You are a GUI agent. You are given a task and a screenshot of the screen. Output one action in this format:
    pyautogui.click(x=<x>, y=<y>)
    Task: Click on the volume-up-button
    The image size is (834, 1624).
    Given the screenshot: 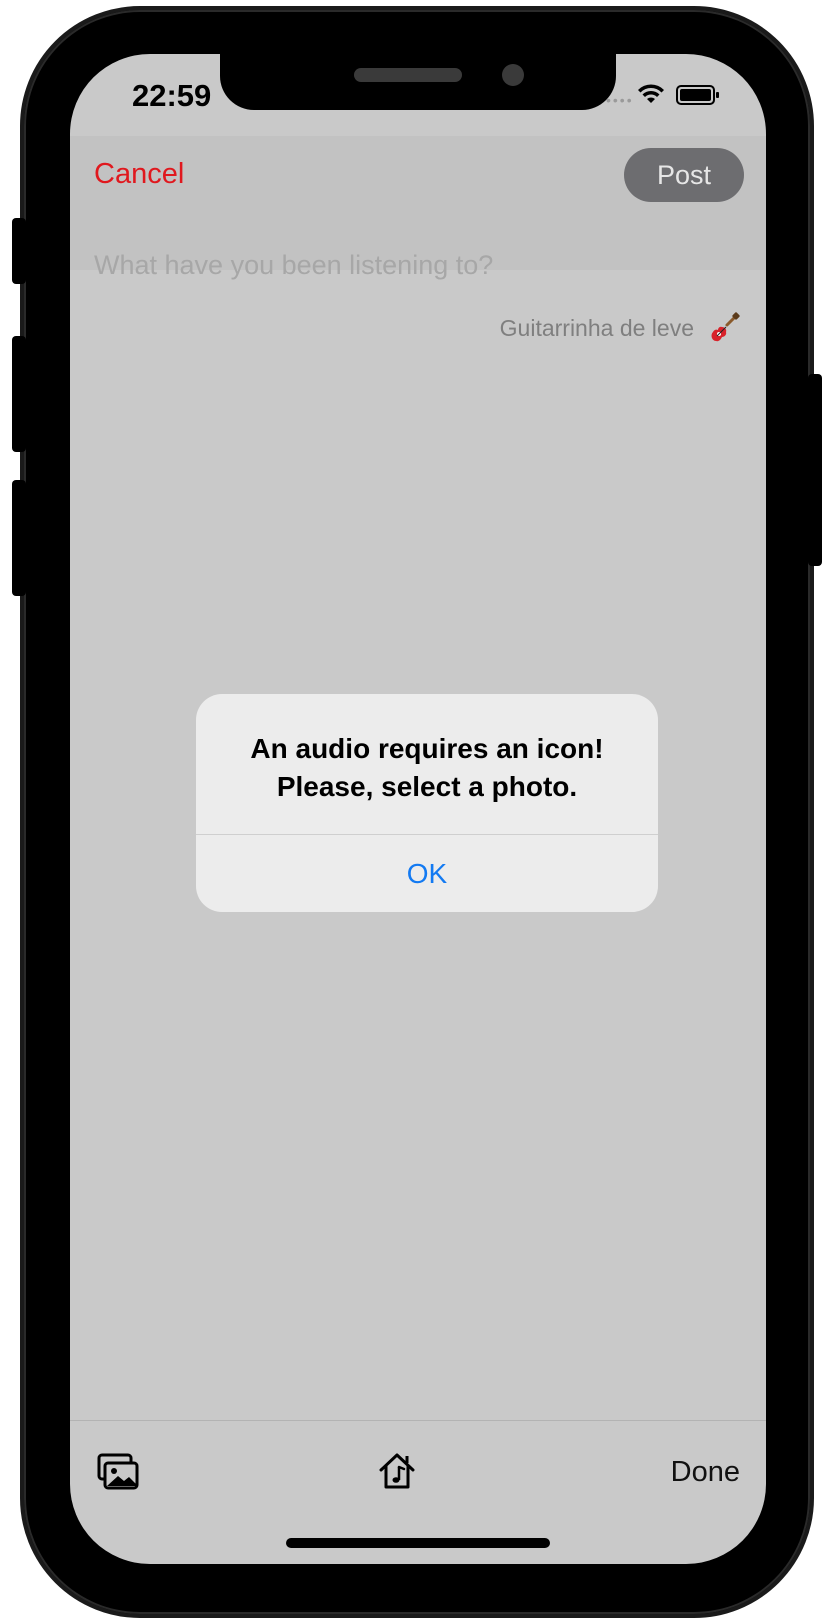 What is the action you would take?
    pyautogui.click(x=19, y=394)
    